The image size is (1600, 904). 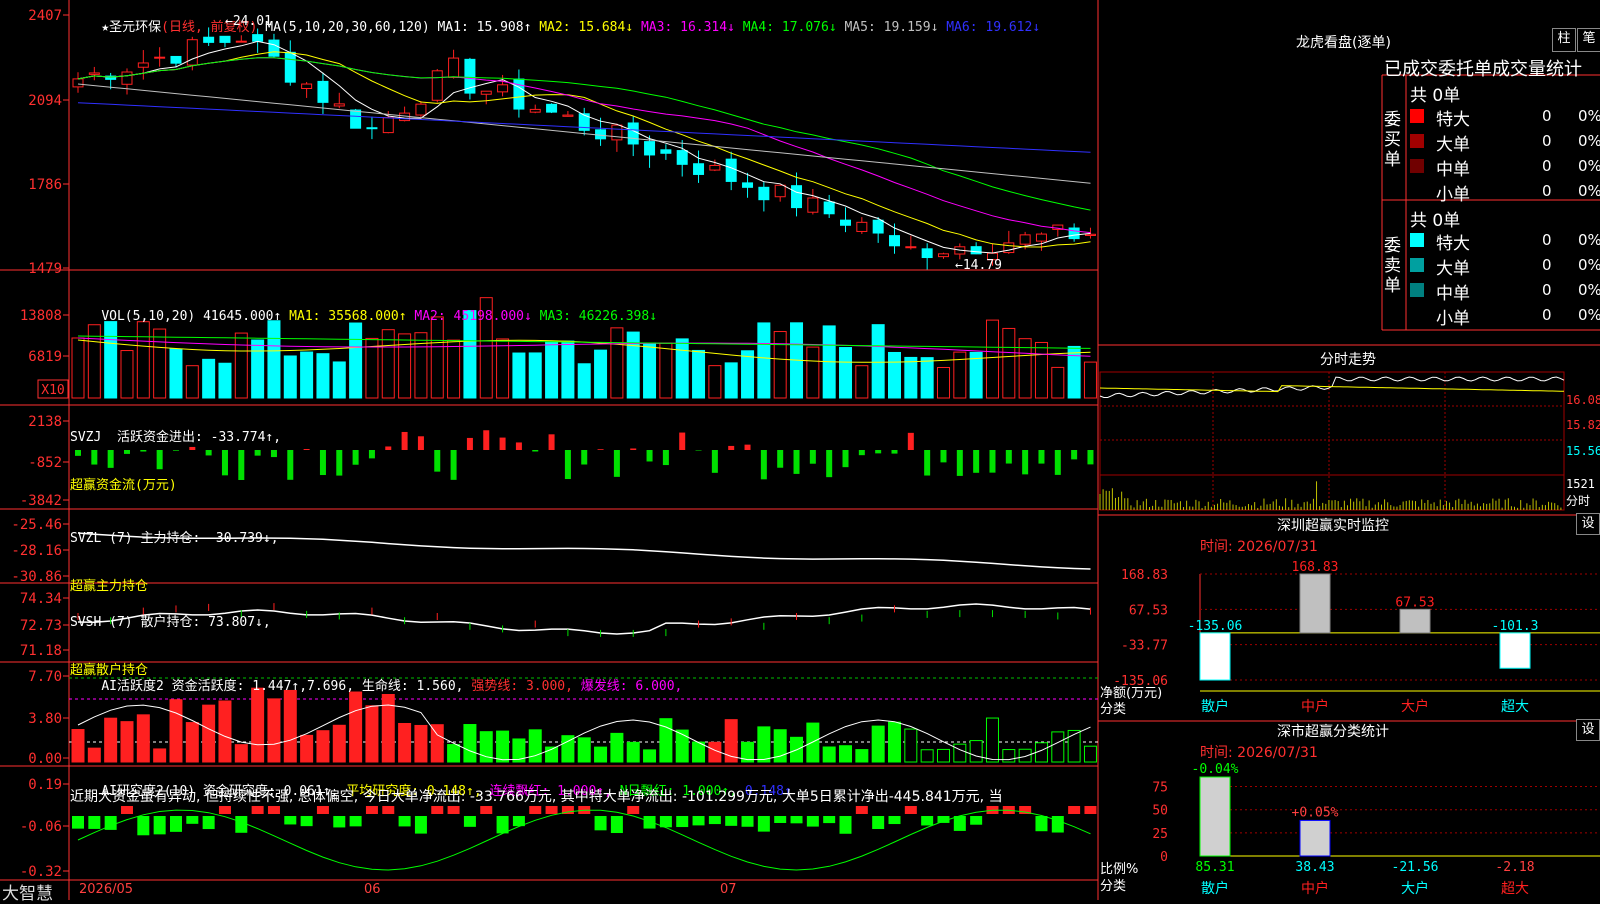 I want to click on sz-class-category: 超大, so click(x=1515, y=889).